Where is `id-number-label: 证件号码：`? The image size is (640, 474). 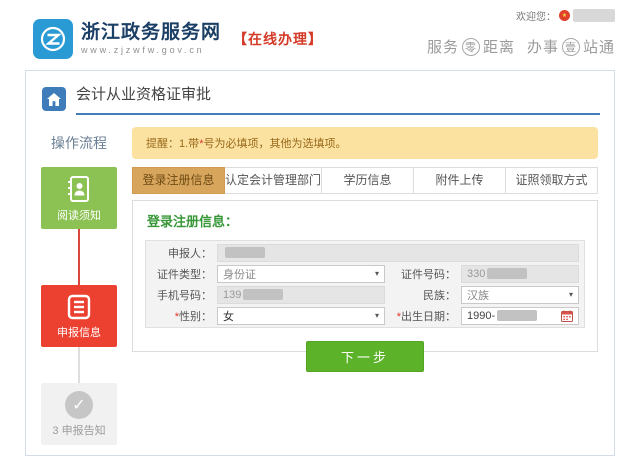
id-number-label: 证件号码： is located at coordinates (428, 274).